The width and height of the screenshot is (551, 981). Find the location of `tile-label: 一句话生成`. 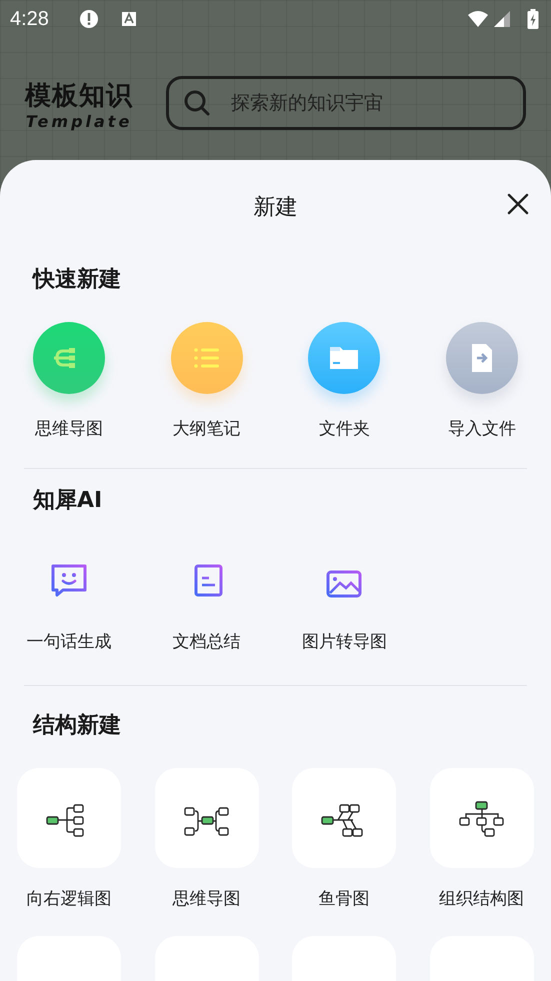

tile-label: 一句话生成 is located at coordinates (69, 642).